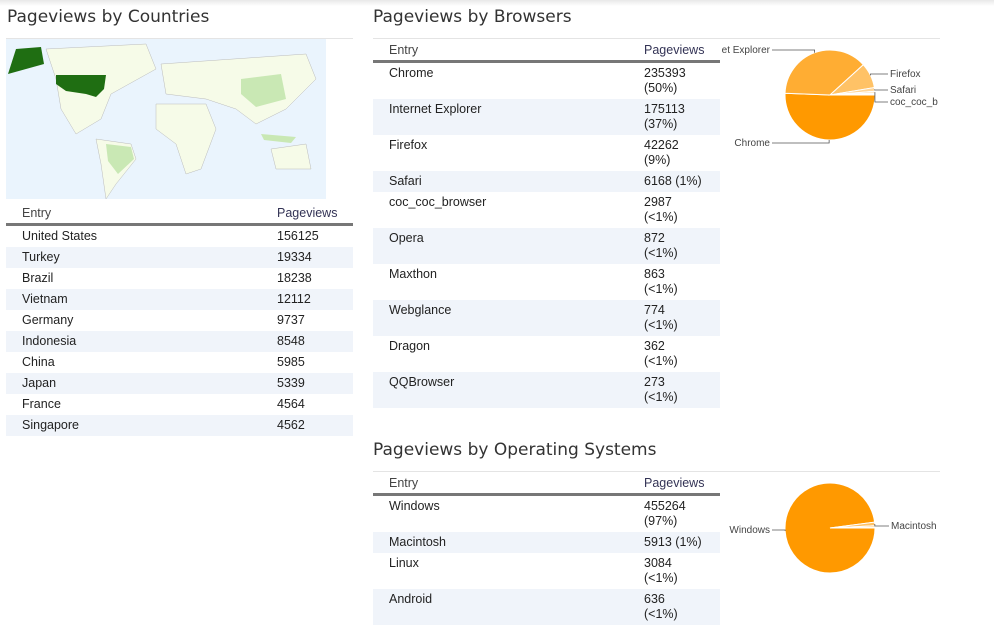 The height and width of the screenshot is (640, 994). What do you see at coordinates (413, 274) in the screenshot?
I see `entry-cell: Maxthon` at bounding box center [413, 274].